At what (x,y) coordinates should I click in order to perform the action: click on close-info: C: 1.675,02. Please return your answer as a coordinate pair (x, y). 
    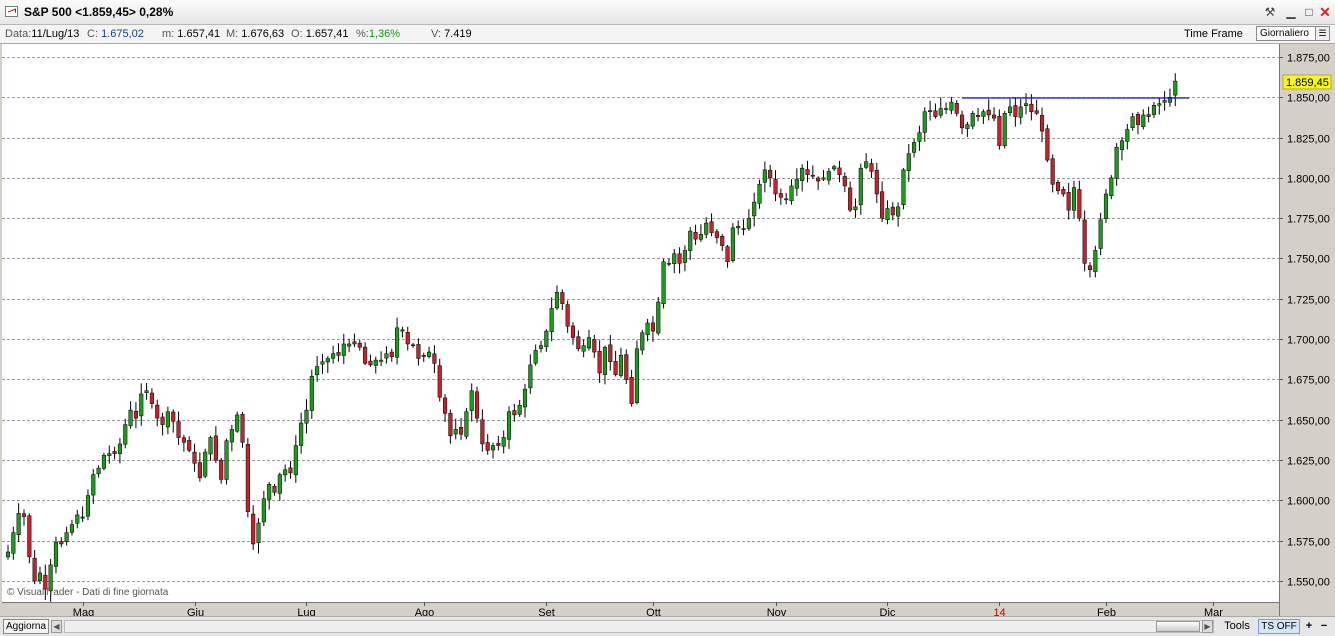
    Looking at the image, I should click on (115, 34).